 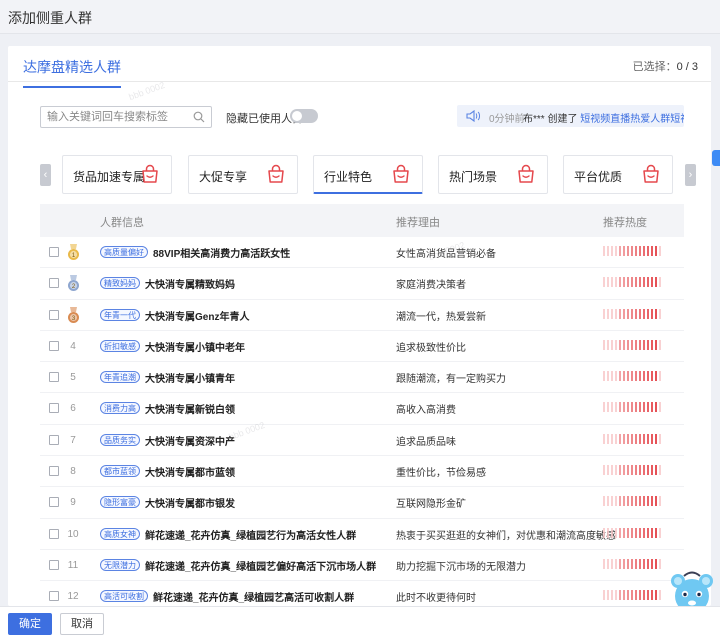 What do you see at coordinates (73, 440) in the screenshot?
I see `row-rank: 7` at bounding box center [73, 440].